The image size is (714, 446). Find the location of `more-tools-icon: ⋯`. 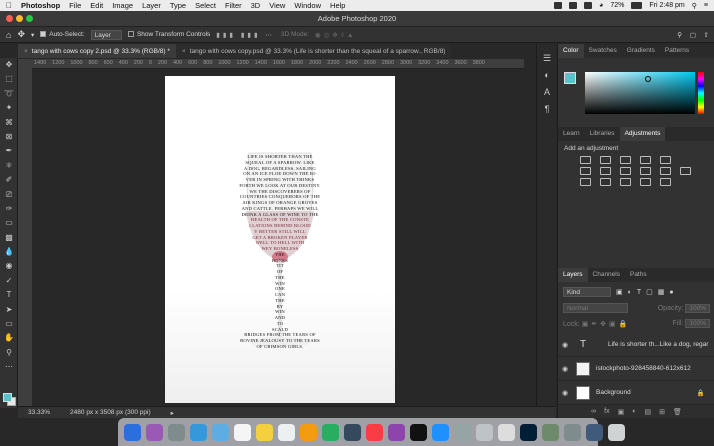

more-tools-icon: ⋯ is located at coordinates (9, 367).